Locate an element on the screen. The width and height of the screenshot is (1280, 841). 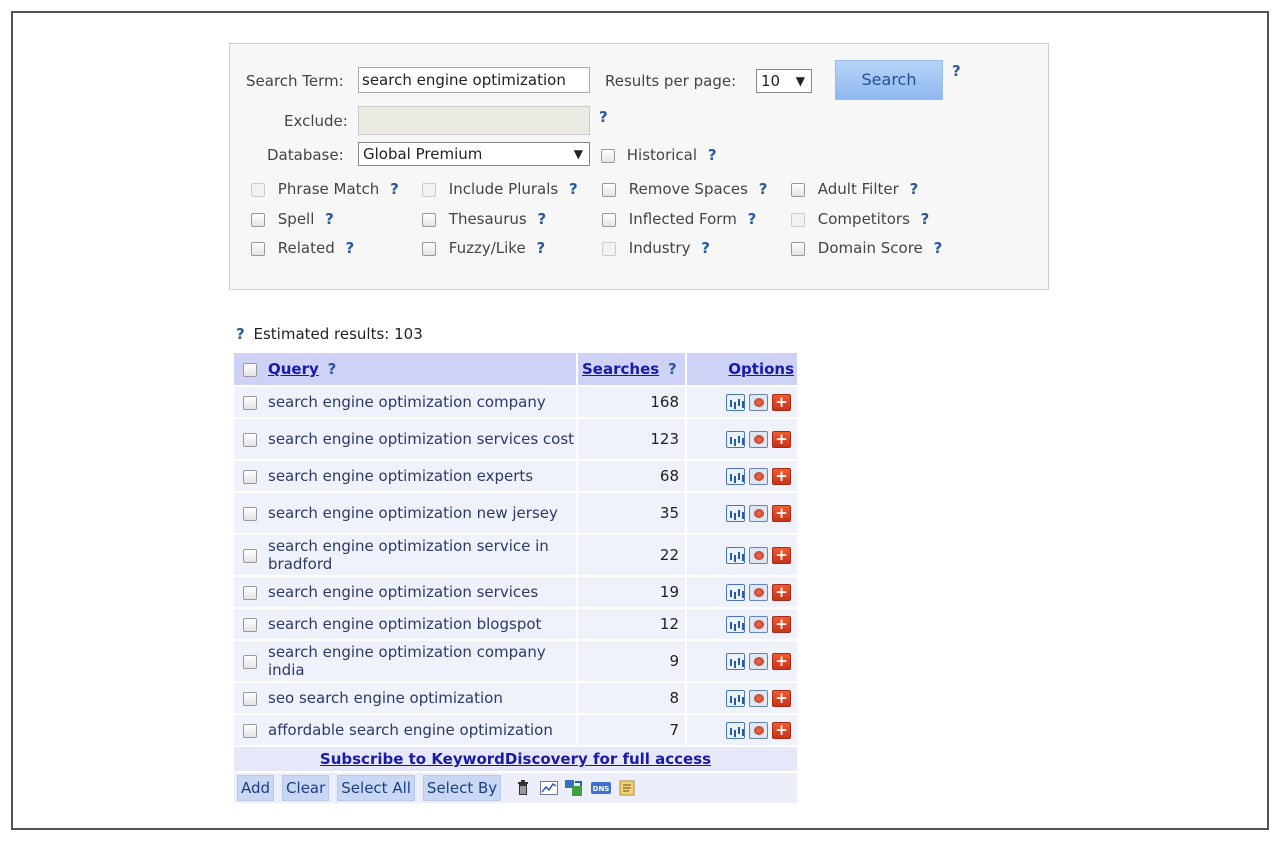
option-phrase-match: Phrase Match ? is located at coordinates (325, 189).